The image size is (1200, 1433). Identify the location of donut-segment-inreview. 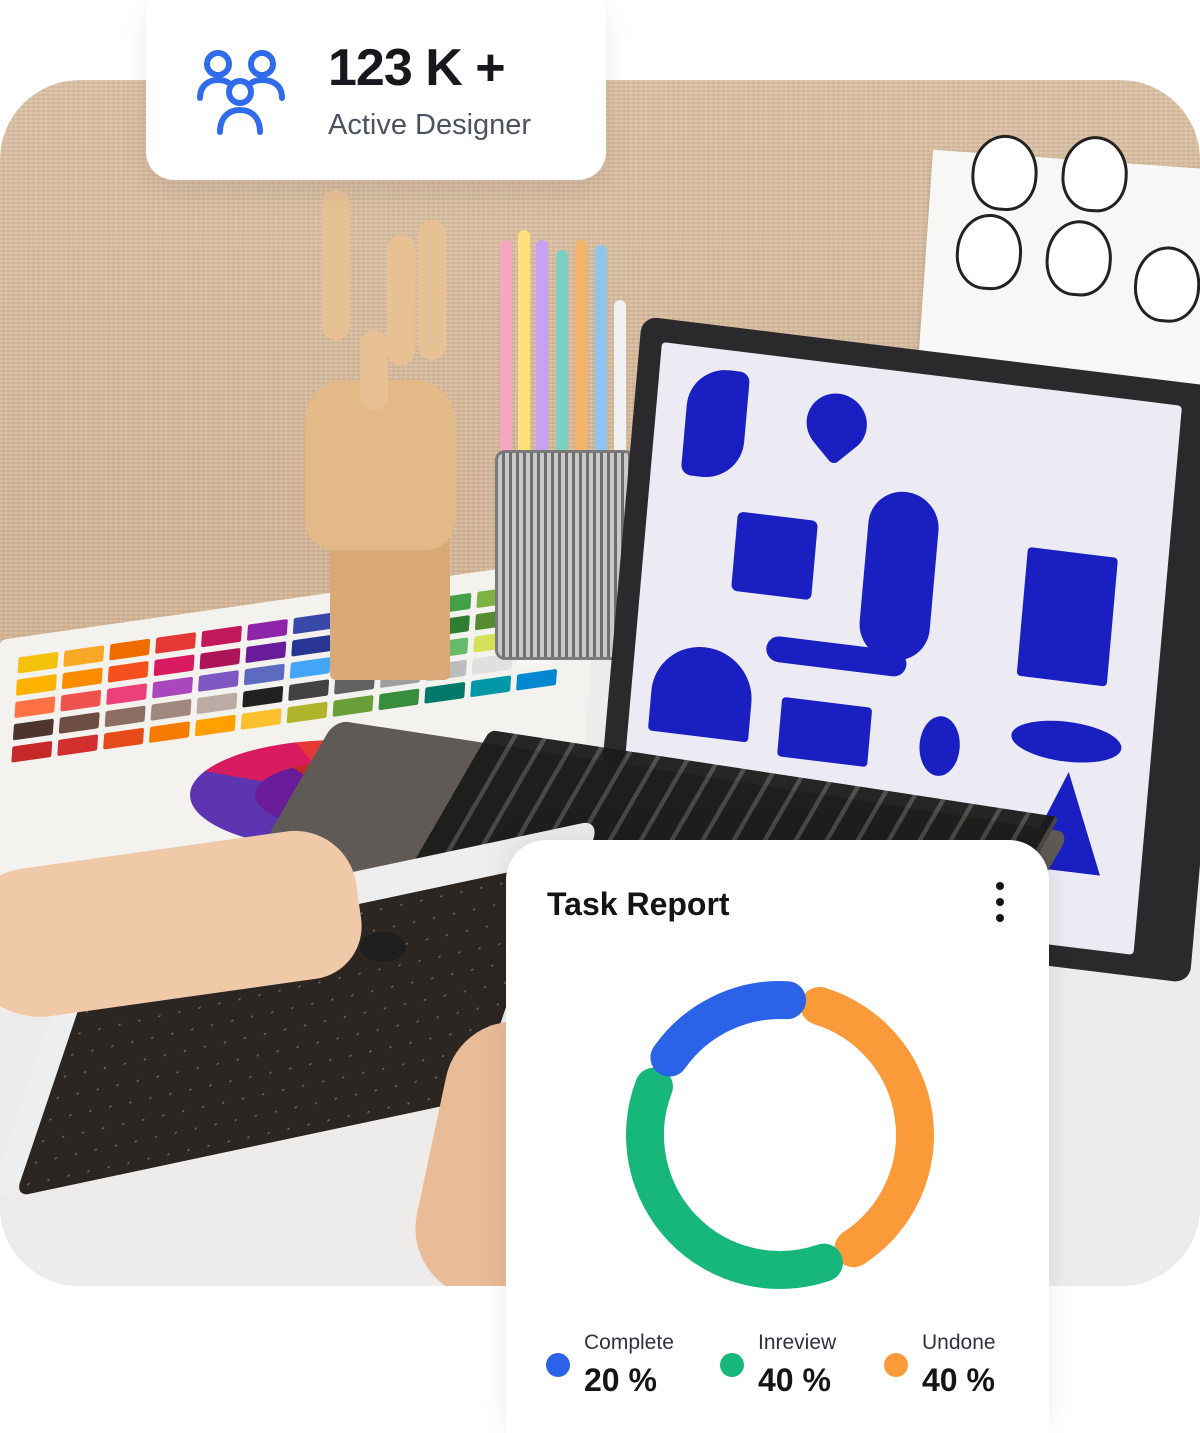
(734, 1178).